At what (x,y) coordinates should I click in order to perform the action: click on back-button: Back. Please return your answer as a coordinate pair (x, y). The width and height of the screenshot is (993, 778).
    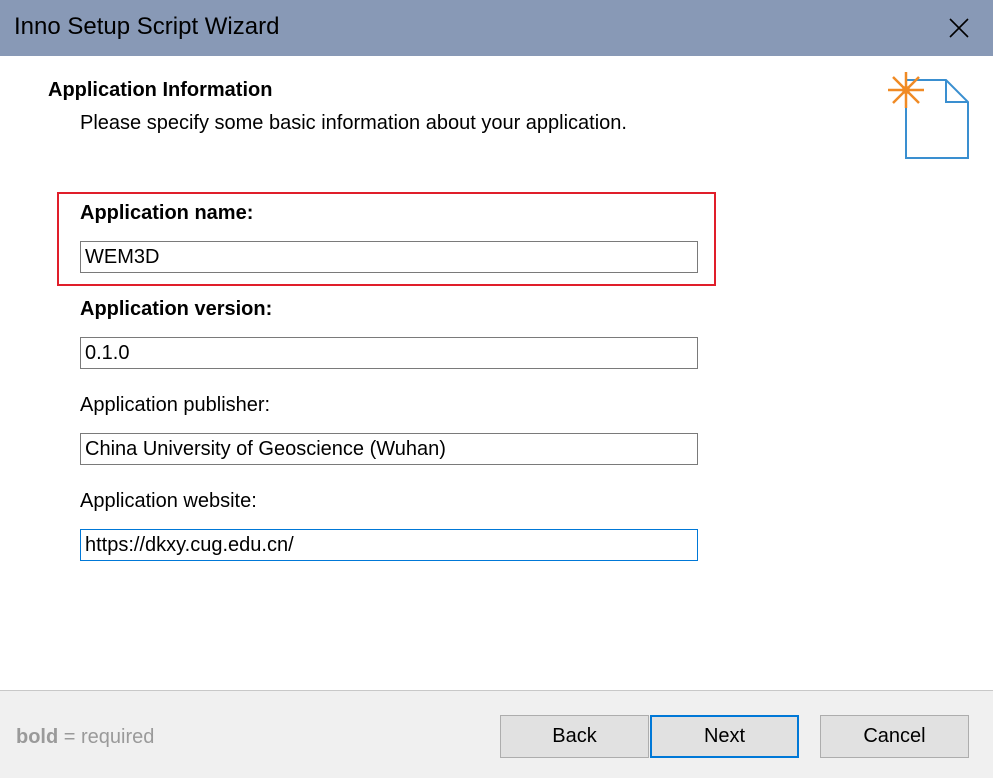
    Looking at the image, I should click on (574, 736).